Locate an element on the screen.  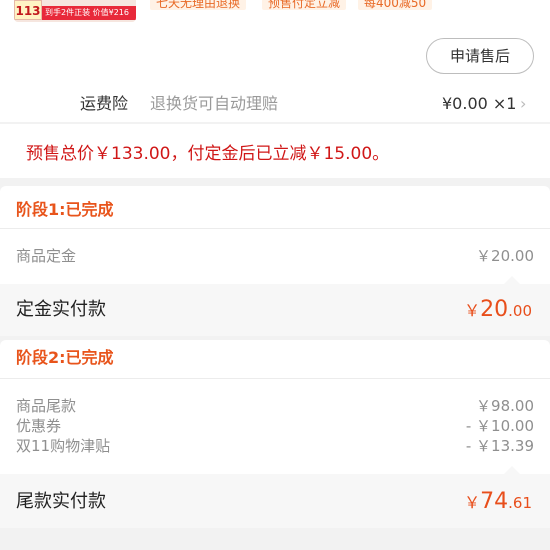
balance-paid-amount: ￥74.61 is located at coordinates (498, 502).